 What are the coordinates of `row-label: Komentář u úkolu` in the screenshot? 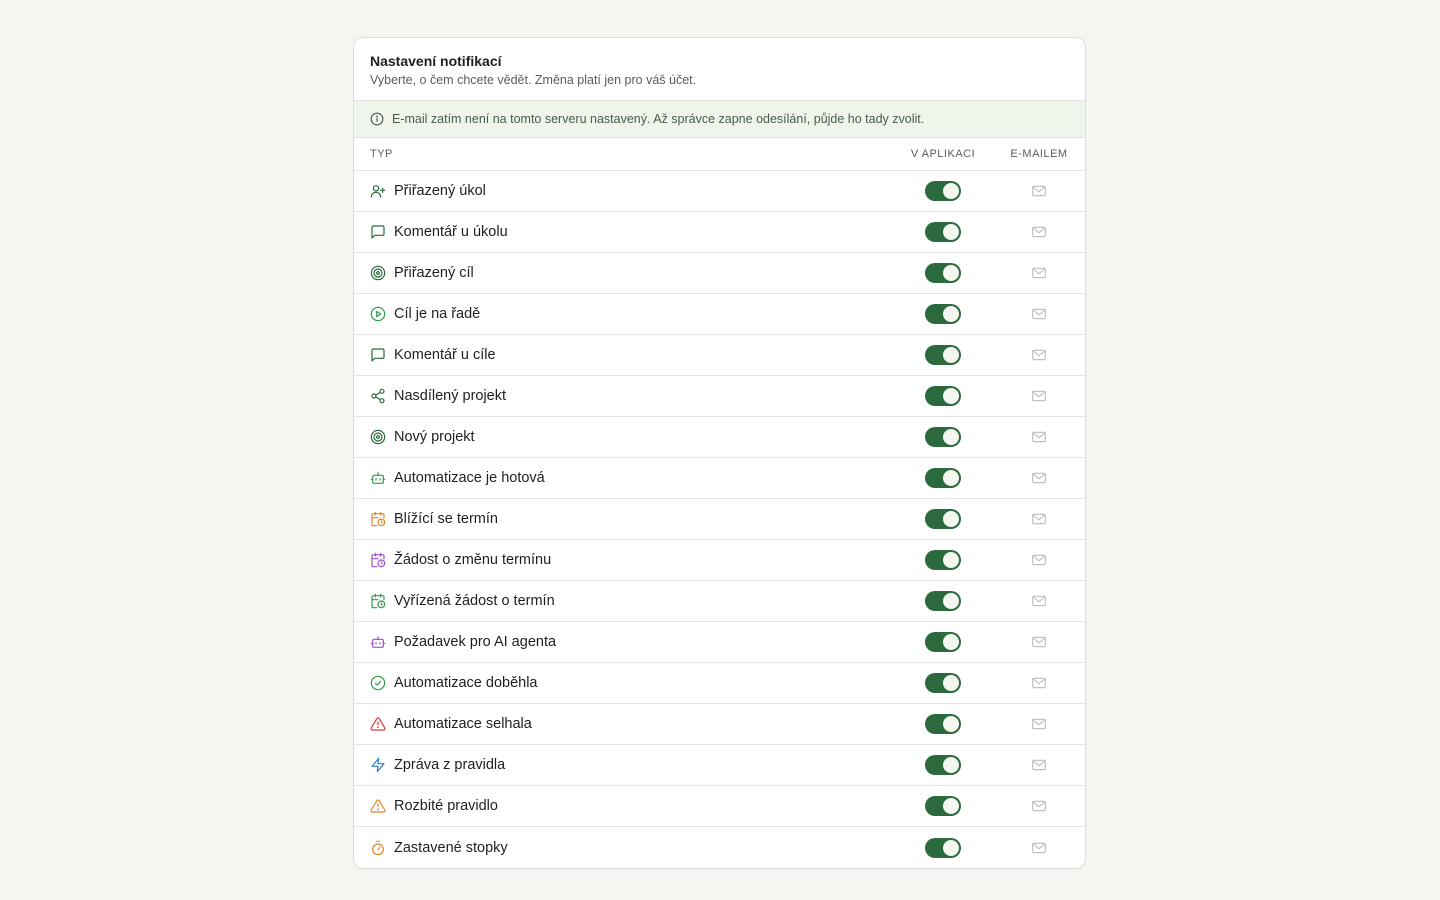 It's located at (451, 232).